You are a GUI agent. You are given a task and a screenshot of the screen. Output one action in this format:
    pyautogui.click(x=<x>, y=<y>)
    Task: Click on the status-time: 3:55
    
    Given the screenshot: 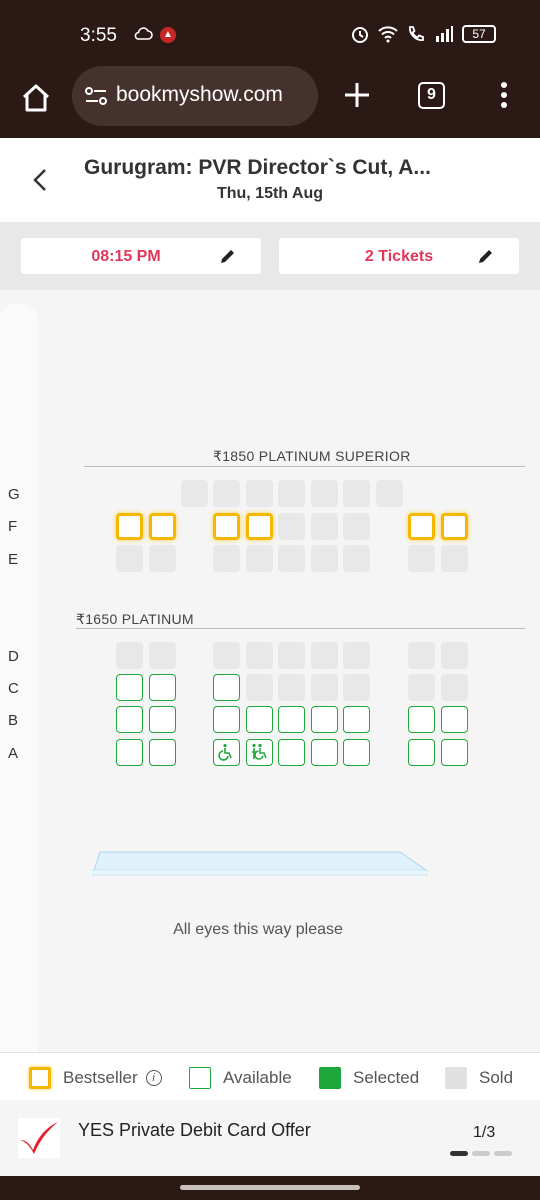 What is the action you would take?
    pyautogui.click(x=98, y=35)
    